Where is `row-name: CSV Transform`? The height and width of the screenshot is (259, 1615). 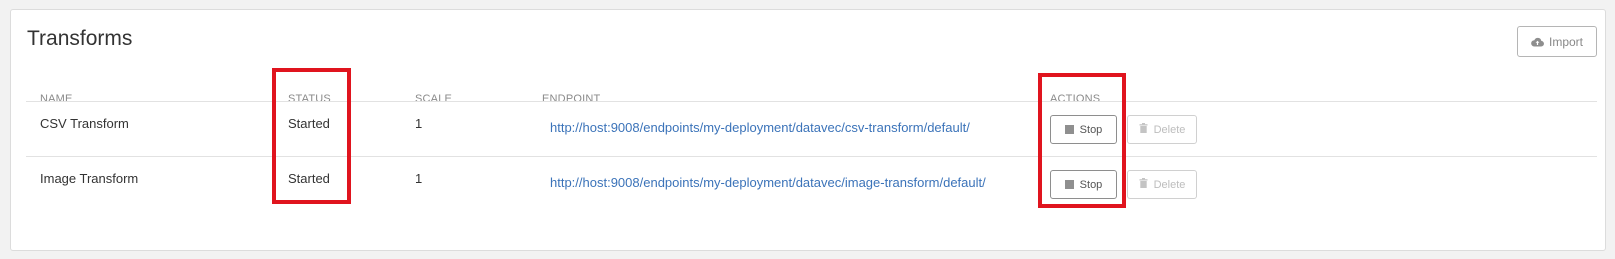 row-name: CSV Transform is located at coordinates (84, 123).